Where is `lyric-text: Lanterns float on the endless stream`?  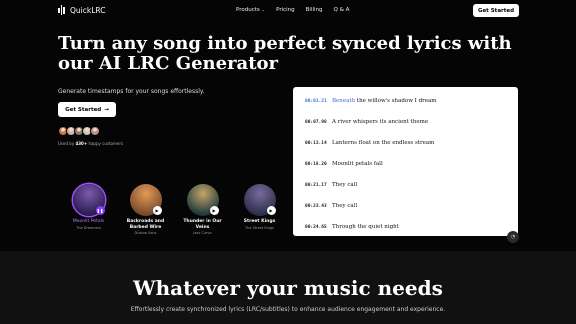 lyric-text: Lanterns float on the endless stream is located at coordinates (383, 143).